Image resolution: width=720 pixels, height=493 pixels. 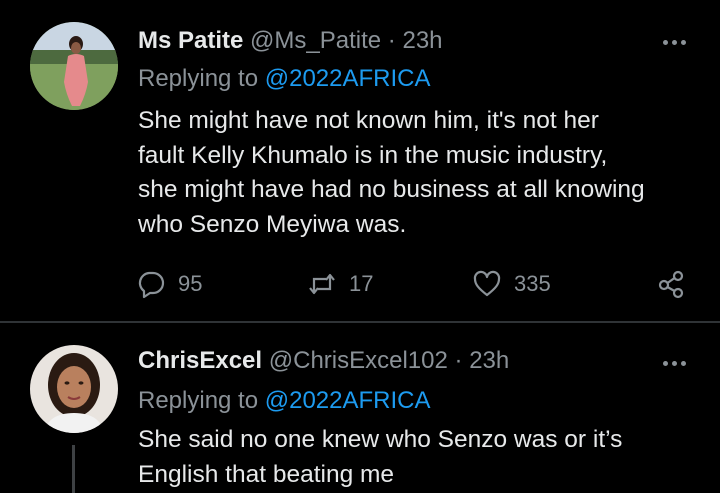 What do you see at coordinates (169, 284) in the screenshot?
I see `reply-button: 95` at bounding box center [169, 284].